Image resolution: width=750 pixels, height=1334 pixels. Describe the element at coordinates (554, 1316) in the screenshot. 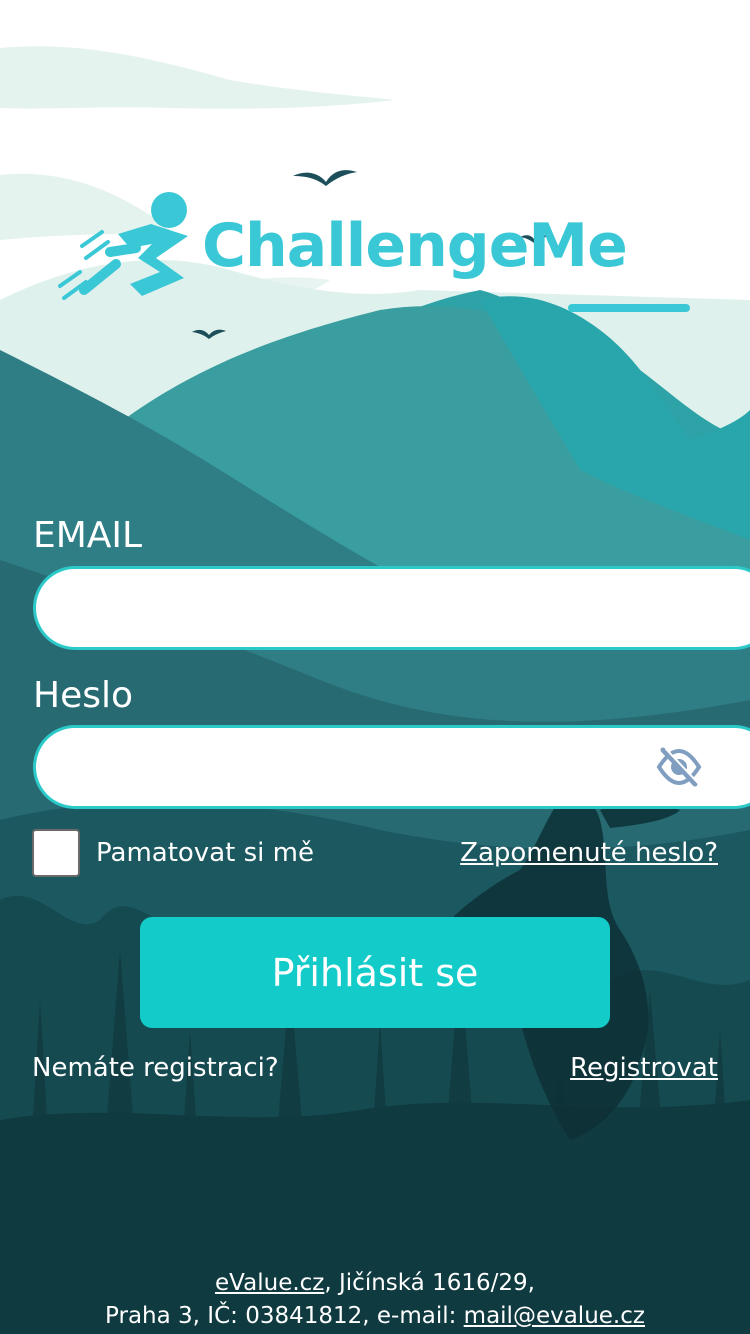

I see `footer-email-link: mail@evalue.cz` at that location.